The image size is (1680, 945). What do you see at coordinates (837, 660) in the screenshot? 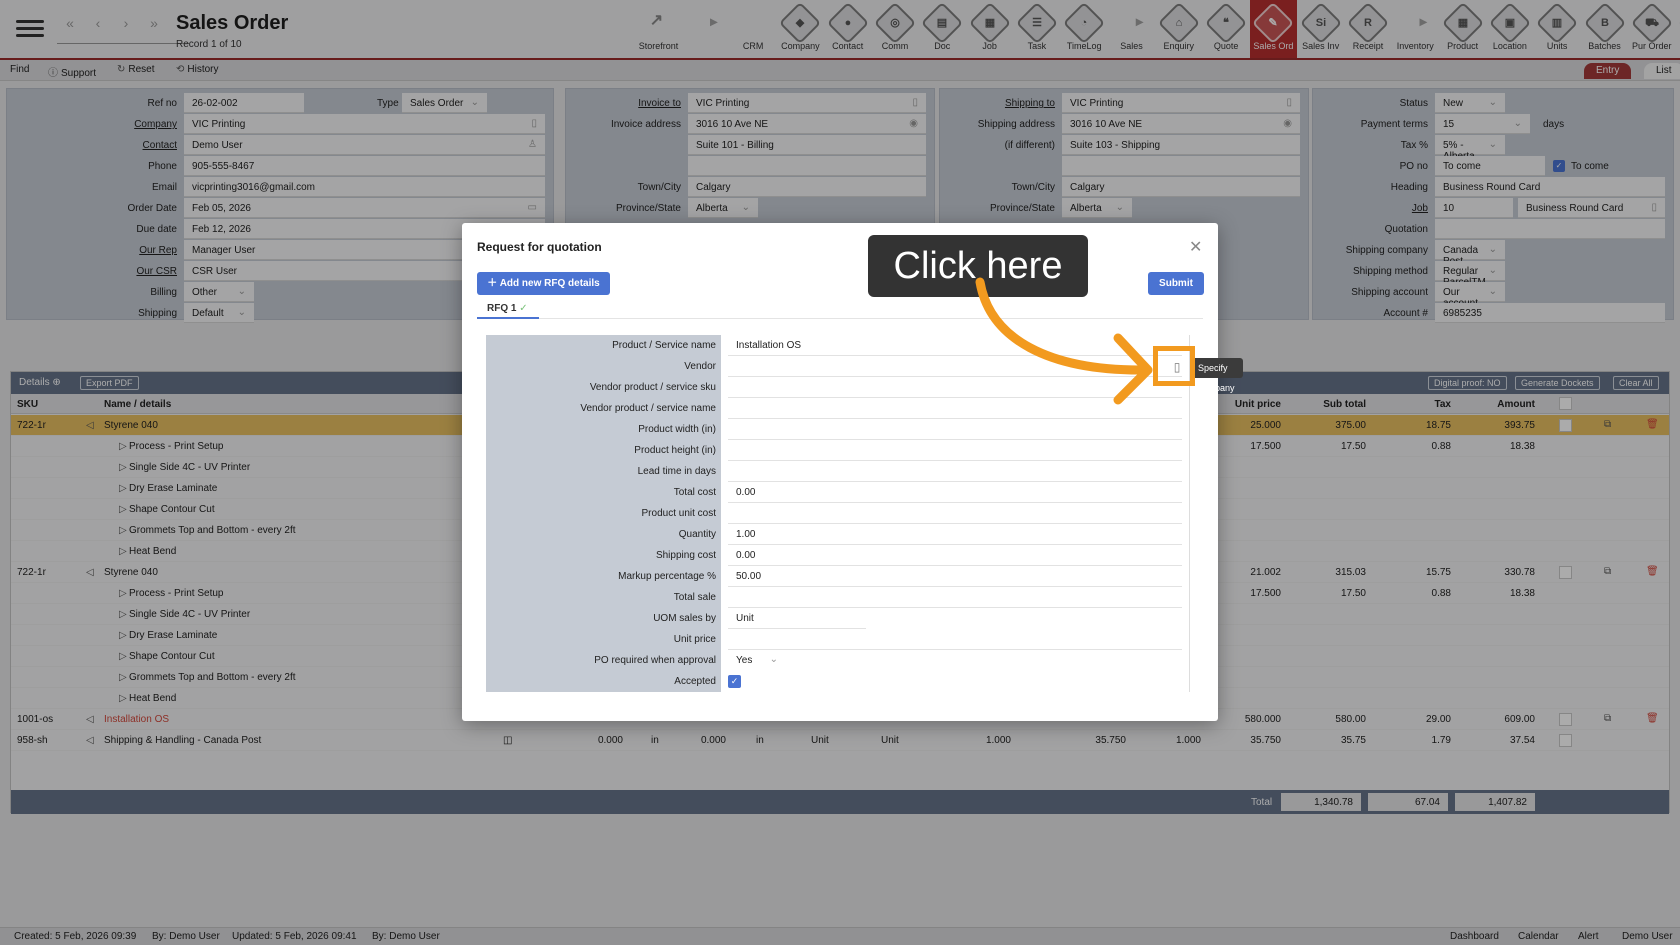
I see `rfq-field-row: PO required when approval Yes ⌄` at bounding box center [837, 660].